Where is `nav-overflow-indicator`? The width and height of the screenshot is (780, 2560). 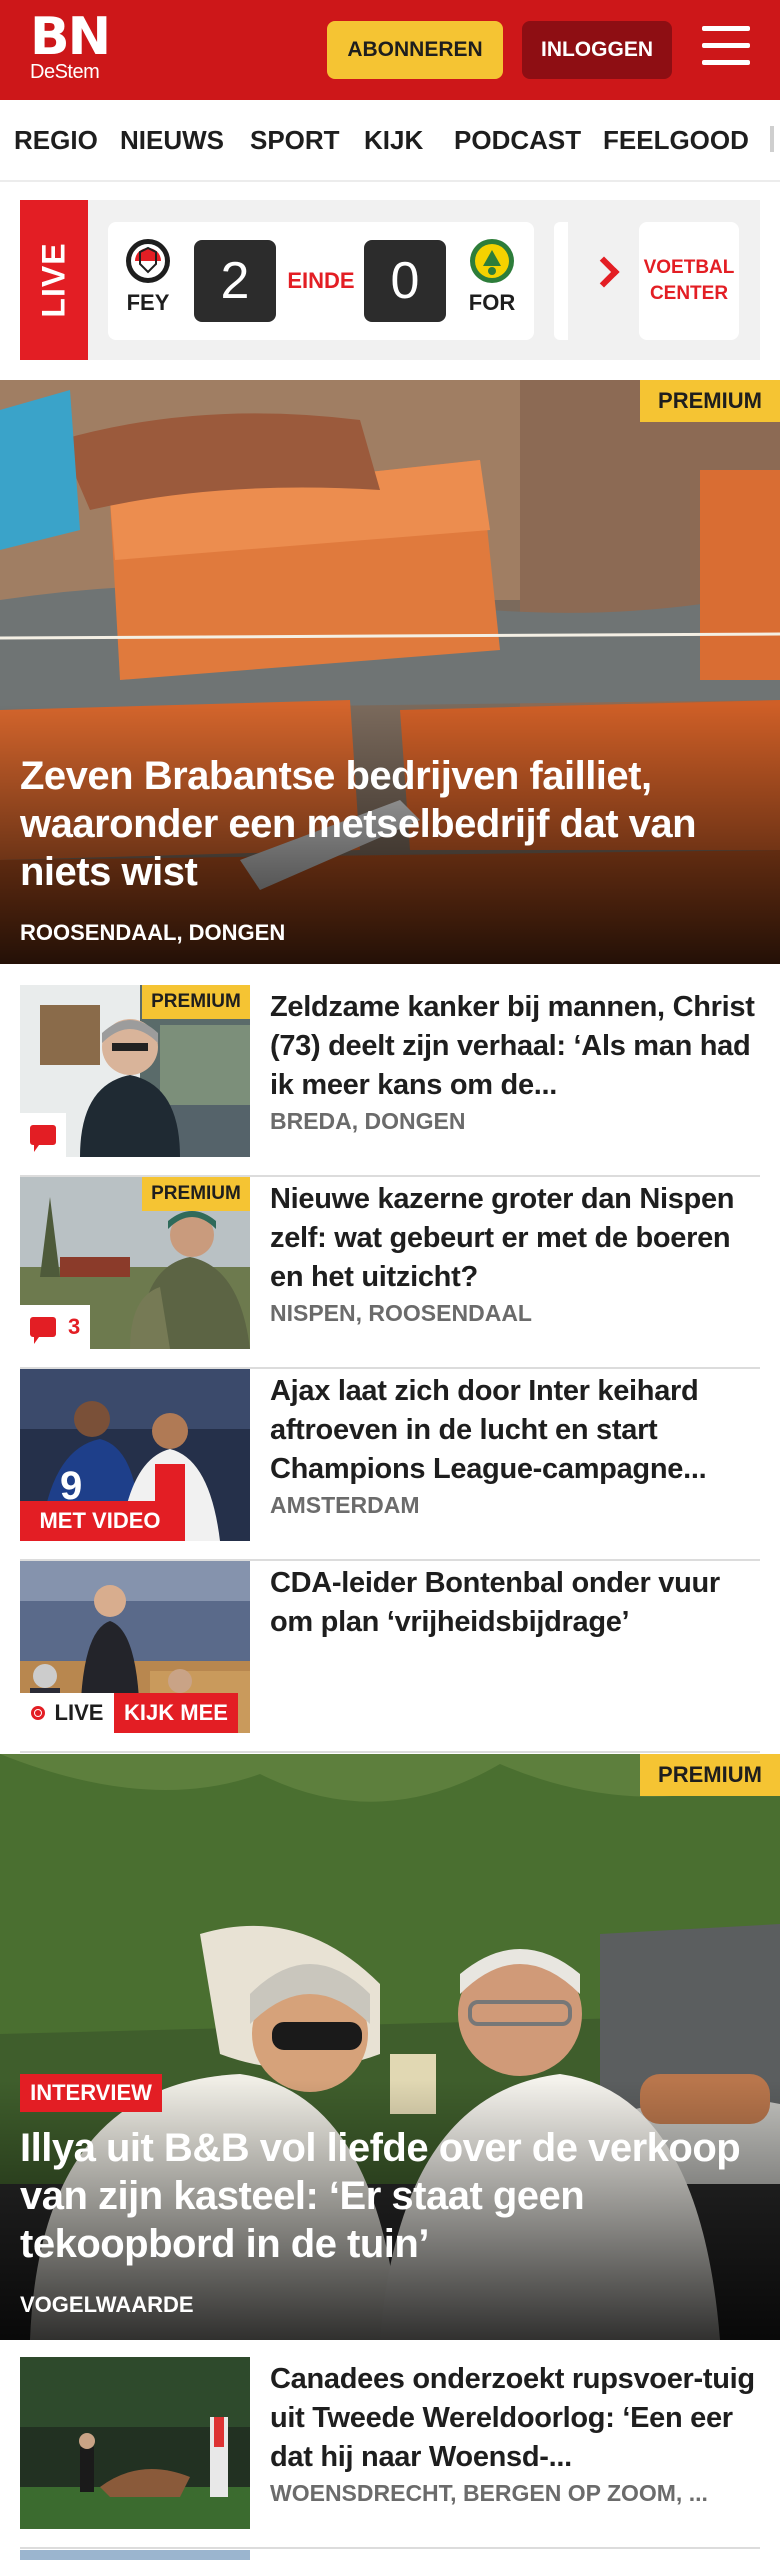
nav-overflow-indicator is located at coordinates (772, 139).